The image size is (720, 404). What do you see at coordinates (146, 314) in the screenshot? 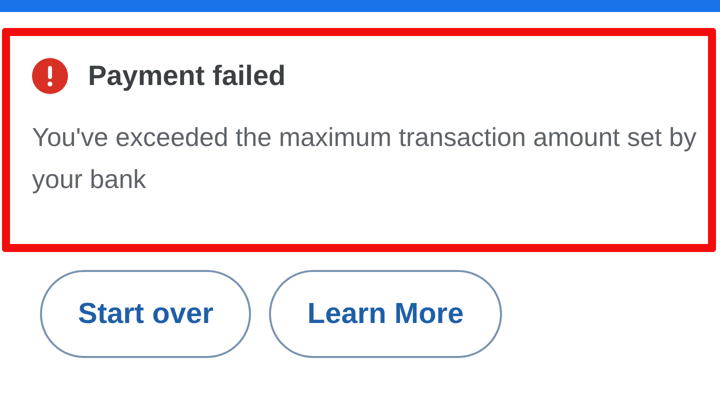
I see `action-button: Start over` at bounding box center [146, 314].